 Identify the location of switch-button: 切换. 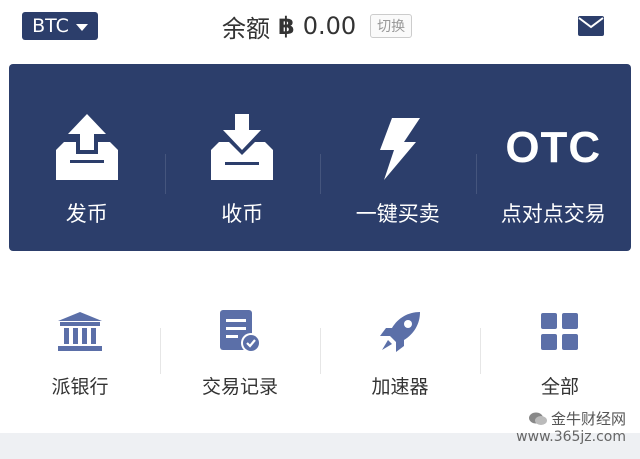
(391, 26).